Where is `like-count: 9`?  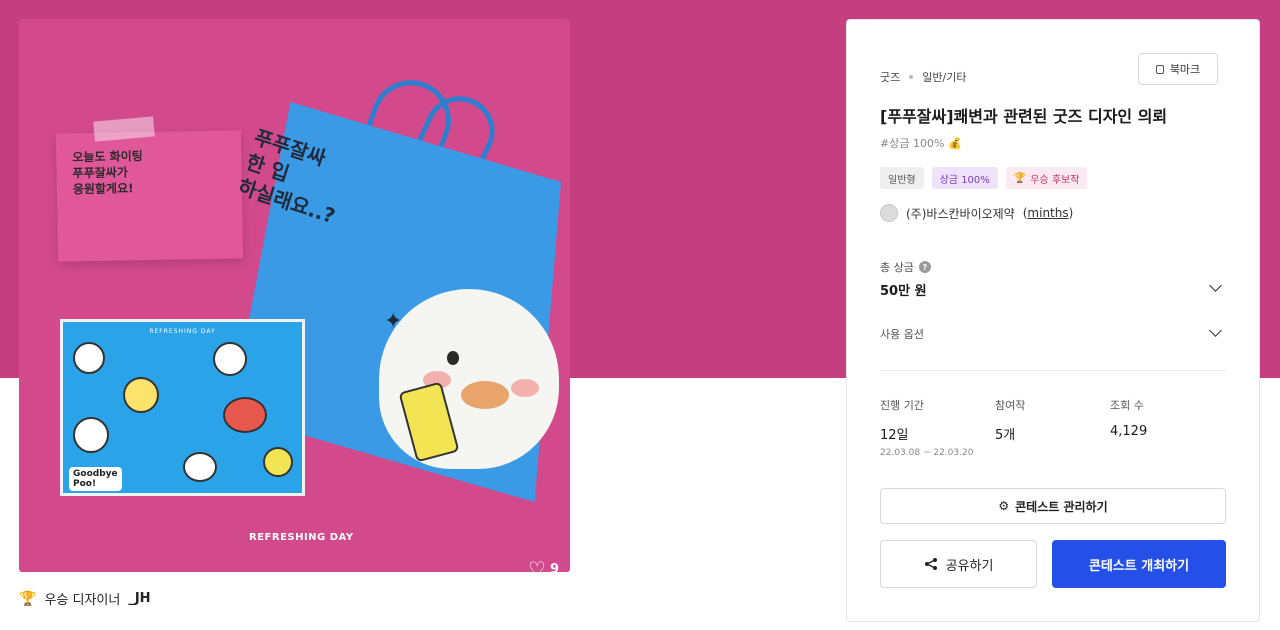 like-count: 9 is located at coordinates (554, 567).